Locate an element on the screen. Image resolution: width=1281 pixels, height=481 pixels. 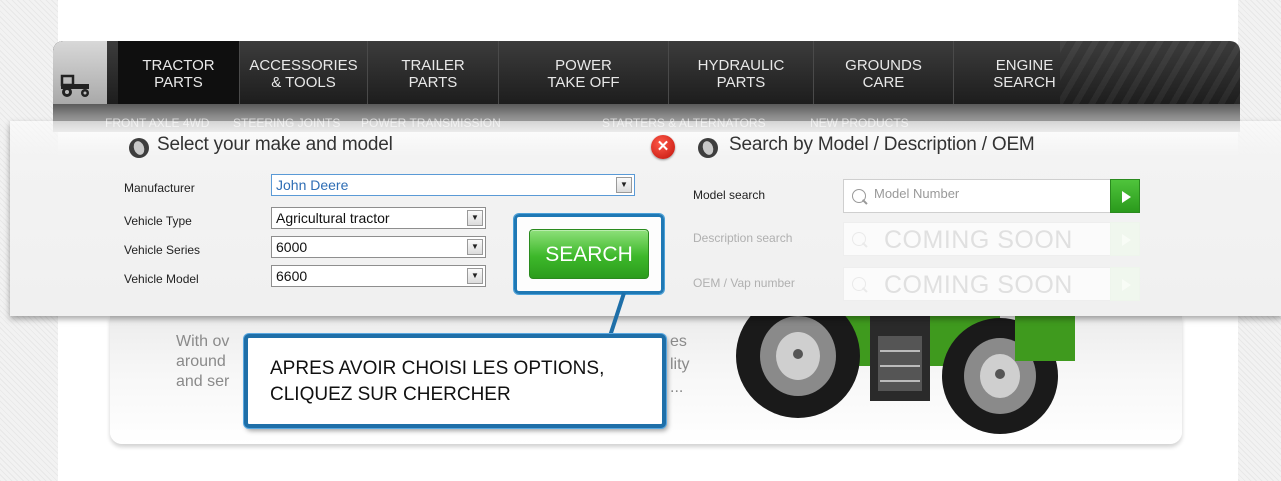
vehicle-series-select: 6000 ▼ is located at coordinates (378, 247).